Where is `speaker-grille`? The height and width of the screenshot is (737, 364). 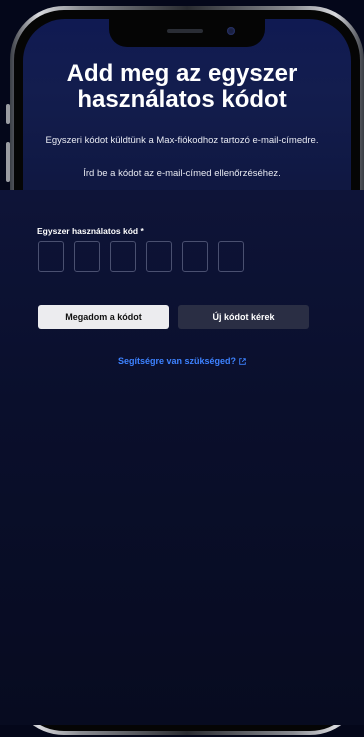
speaker-grille is located at coordinates (185, 31).